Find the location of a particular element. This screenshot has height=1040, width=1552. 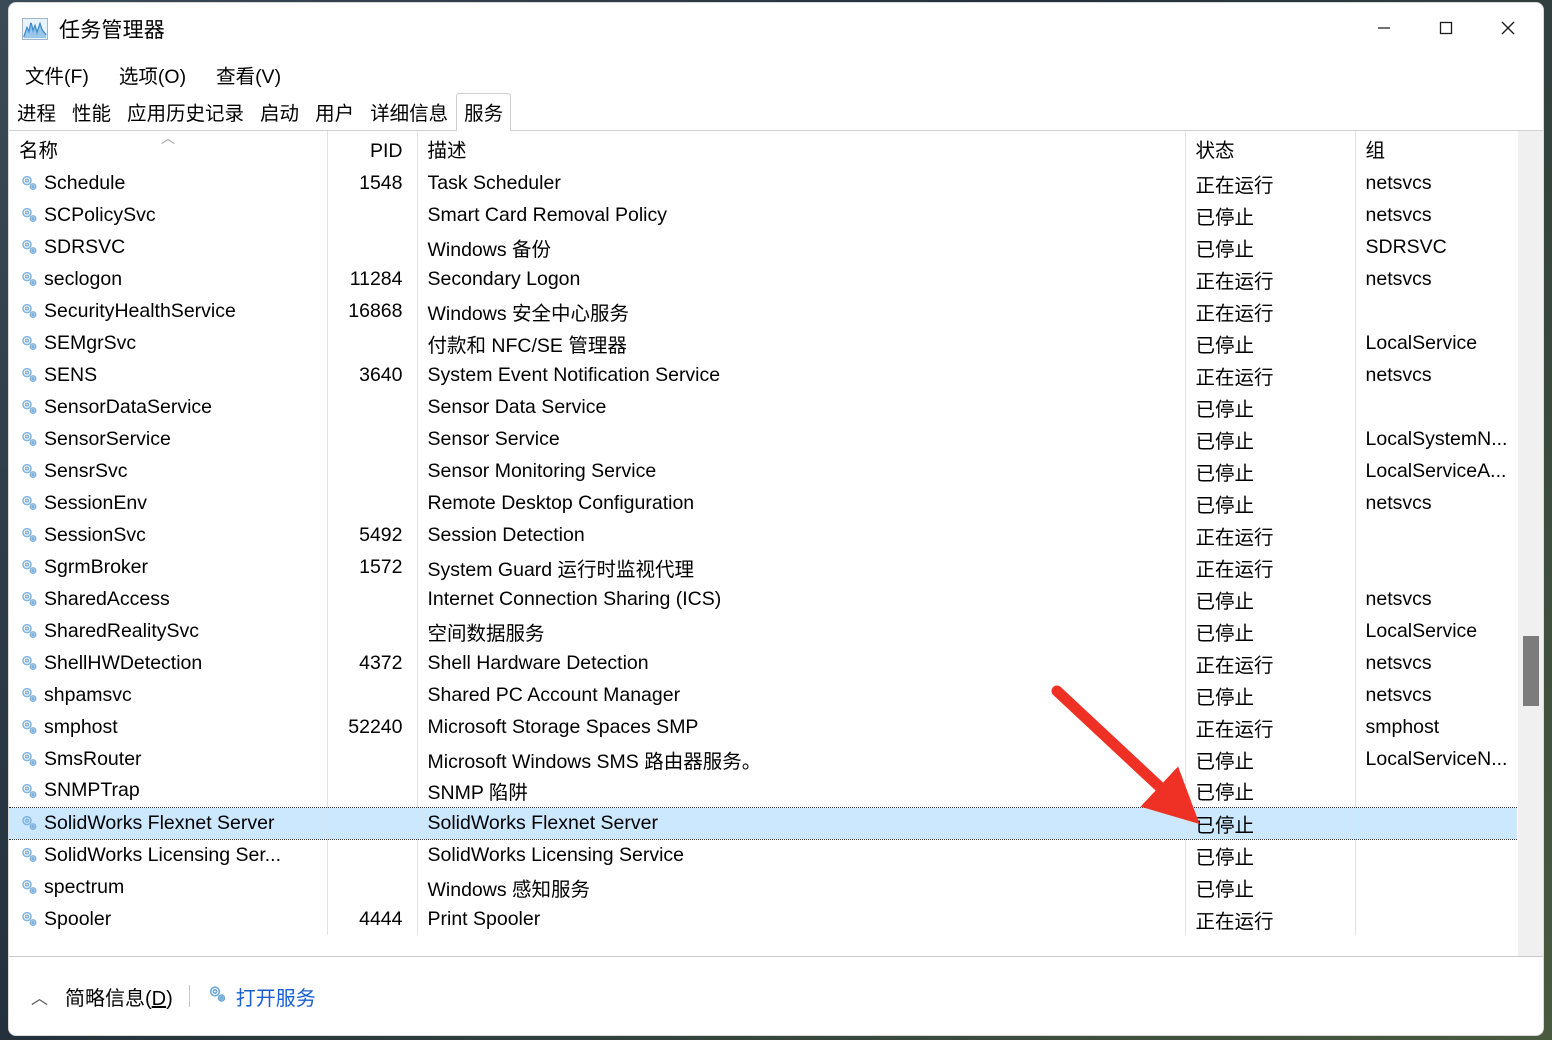

cell-name: Schedule is located at coordinates (168, 183).